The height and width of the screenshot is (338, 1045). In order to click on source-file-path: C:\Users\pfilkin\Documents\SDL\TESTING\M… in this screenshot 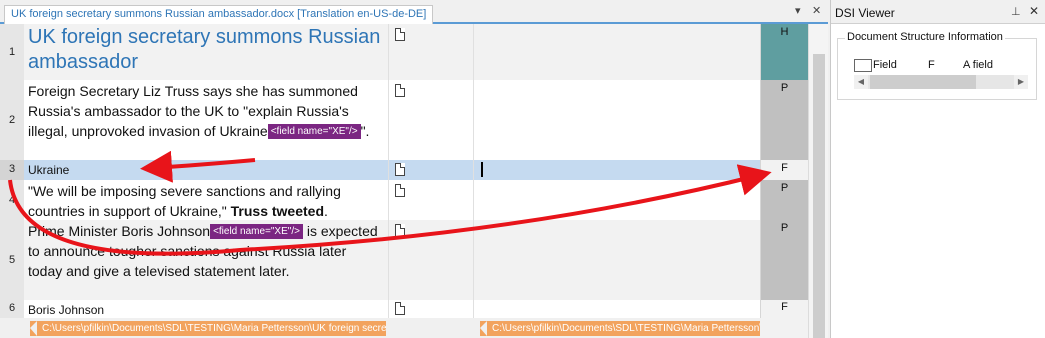, I will do `click(208, 328)`.